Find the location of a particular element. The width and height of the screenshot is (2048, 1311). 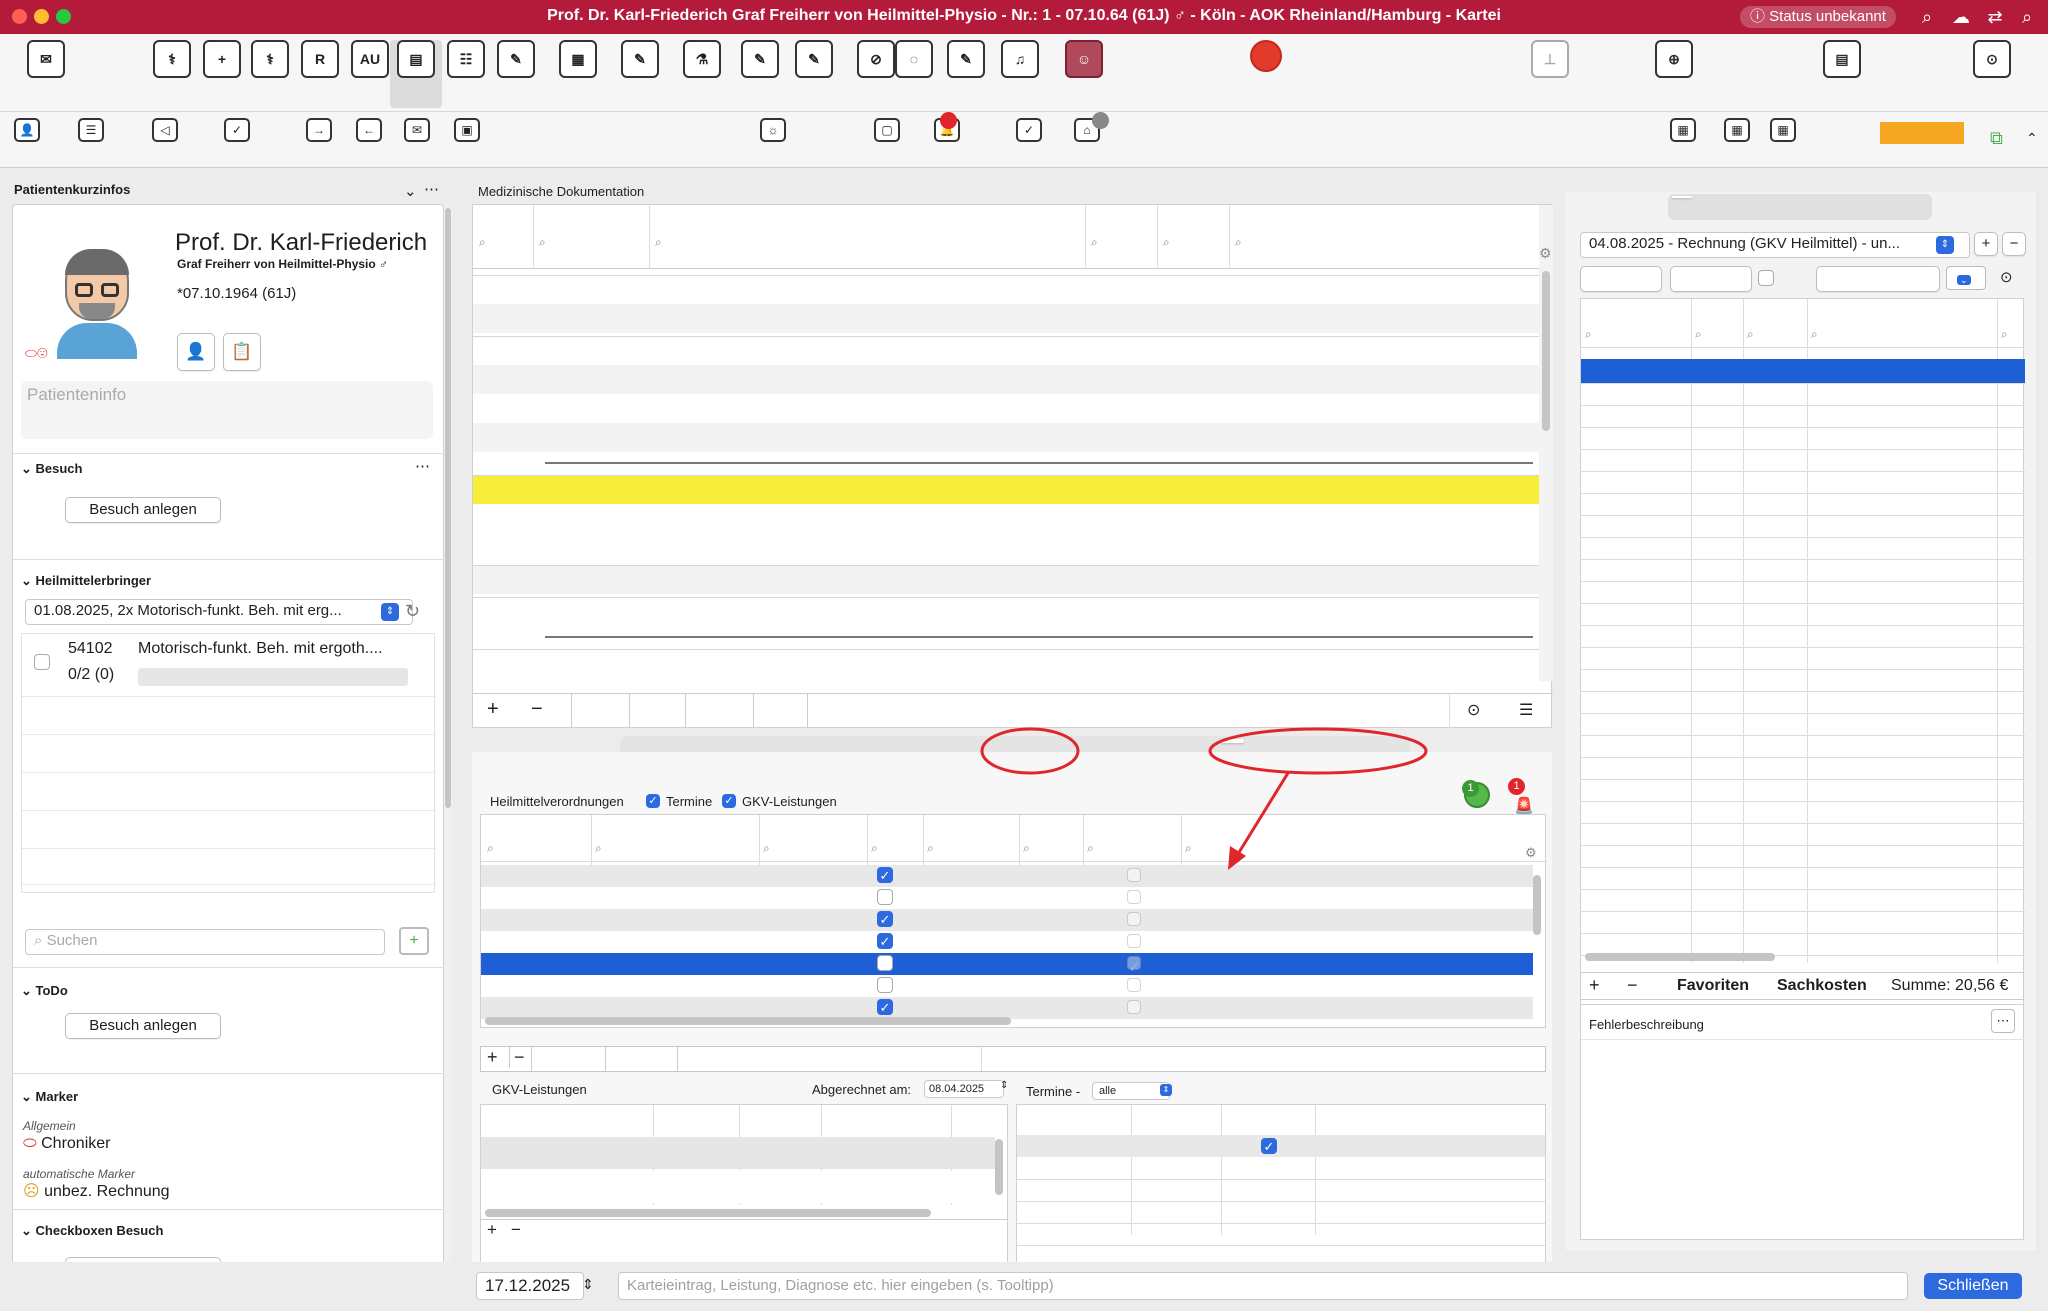

toolbar-therapy-button: ⚕ is located at coordinates (270, 60).